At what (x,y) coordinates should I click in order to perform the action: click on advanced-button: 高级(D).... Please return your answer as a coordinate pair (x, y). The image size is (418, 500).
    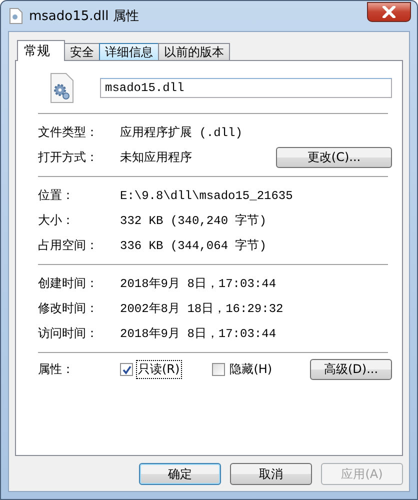
    Looking at the image, I should click on (351, 369).